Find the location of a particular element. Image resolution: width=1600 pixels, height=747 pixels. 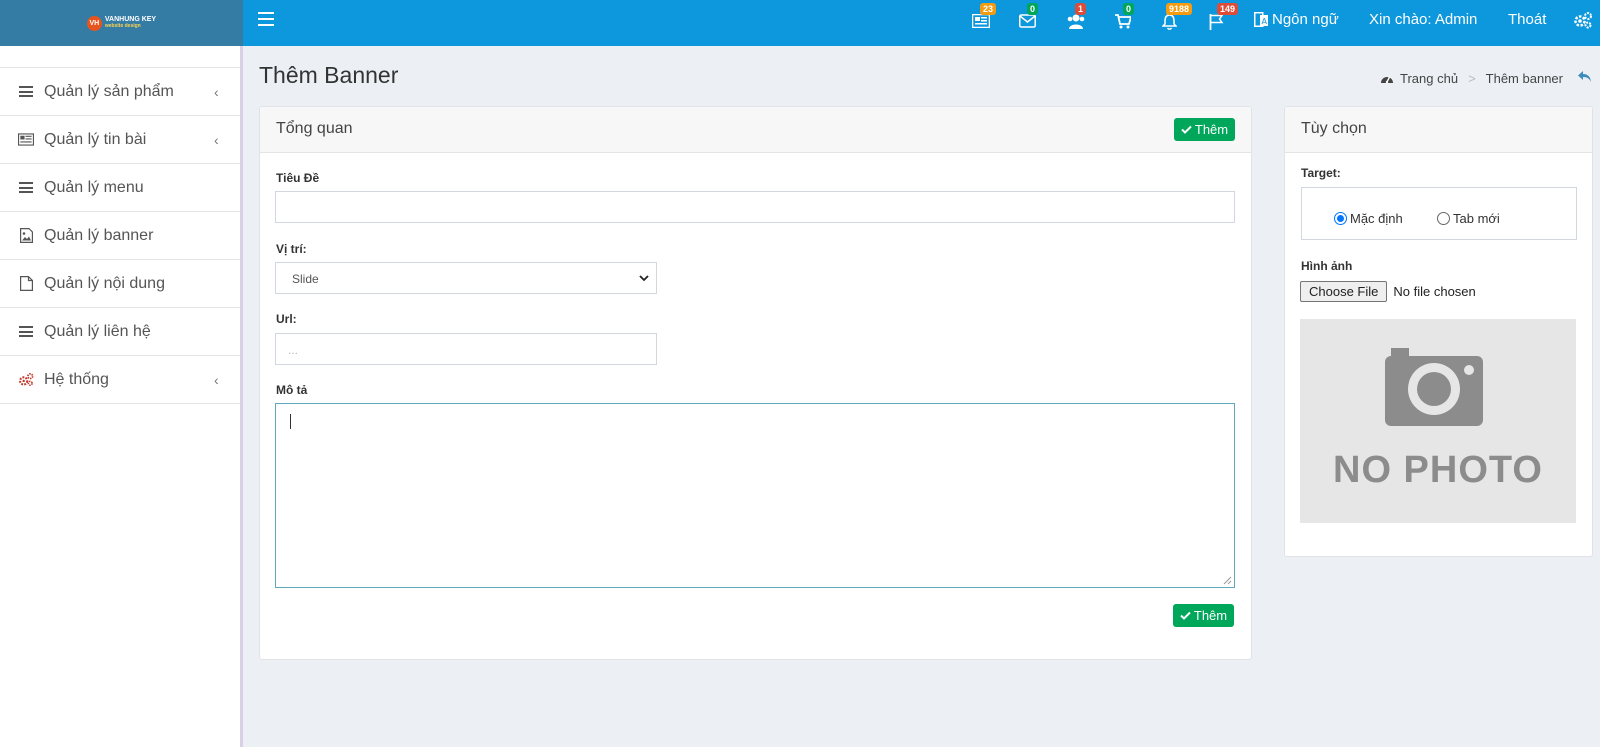

sidebar-item-label: Hệ thống is located at coordinates (76, 379).